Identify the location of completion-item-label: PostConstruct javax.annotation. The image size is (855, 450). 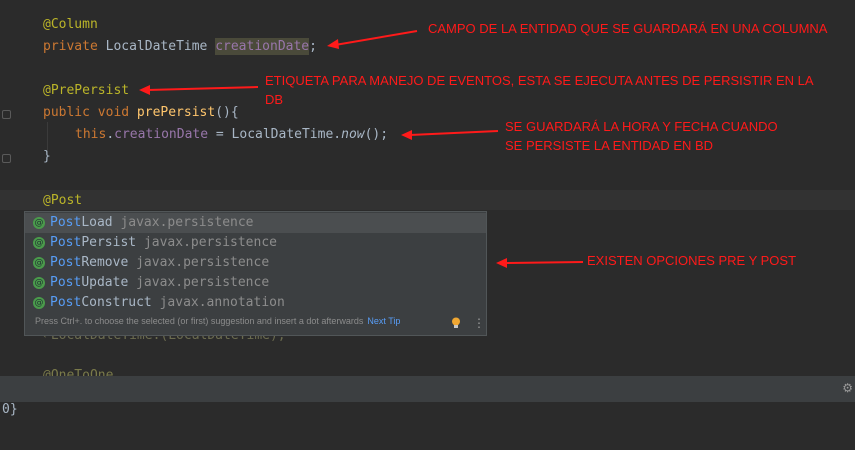
(167, 303).